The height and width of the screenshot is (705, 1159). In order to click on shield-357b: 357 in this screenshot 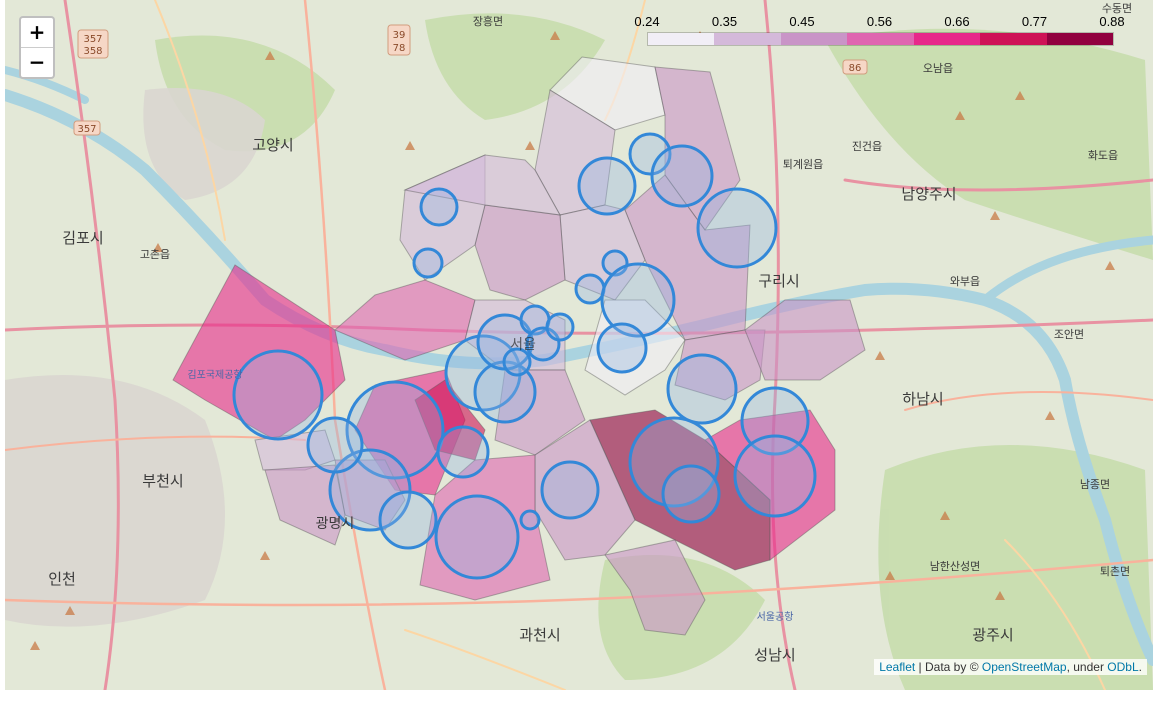, I will do `click(86, 129)`.